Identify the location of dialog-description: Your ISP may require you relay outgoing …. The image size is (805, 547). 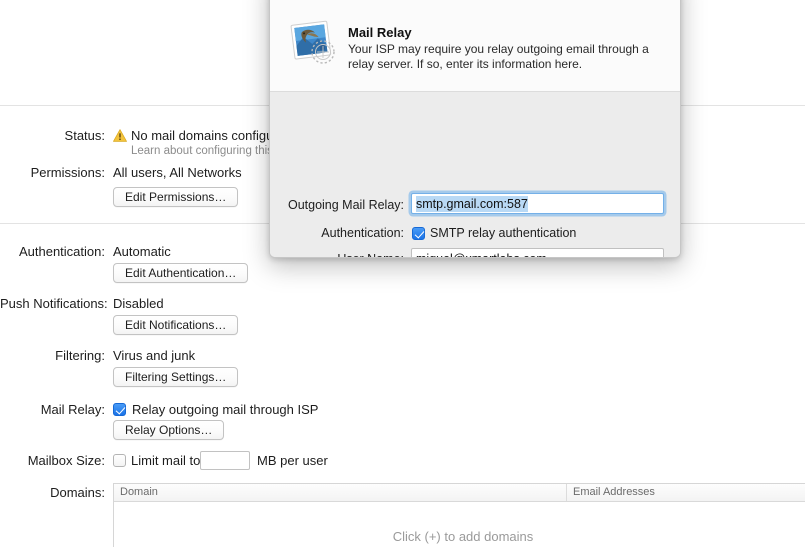
(498, 56).